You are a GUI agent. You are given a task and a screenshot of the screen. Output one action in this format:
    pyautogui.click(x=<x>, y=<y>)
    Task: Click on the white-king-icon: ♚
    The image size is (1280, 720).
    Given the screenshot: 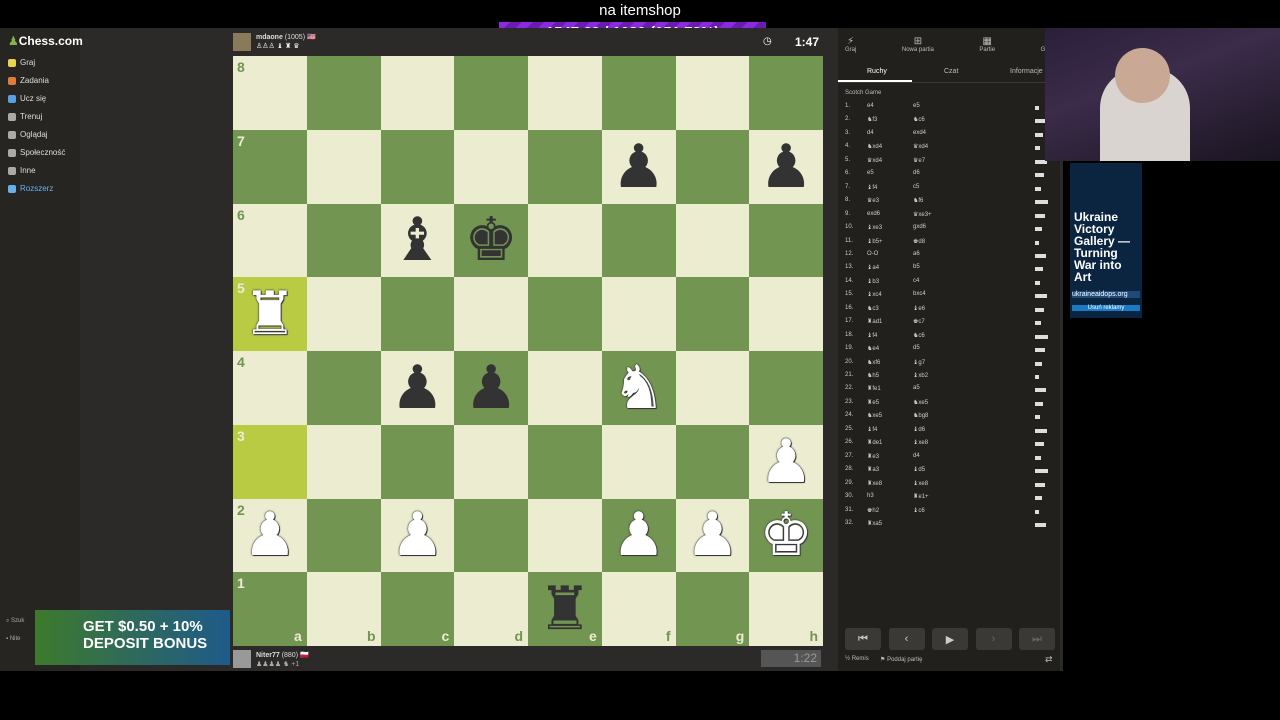 What is the action you would take?
    pyautogui.click(x=786, y=535)
    